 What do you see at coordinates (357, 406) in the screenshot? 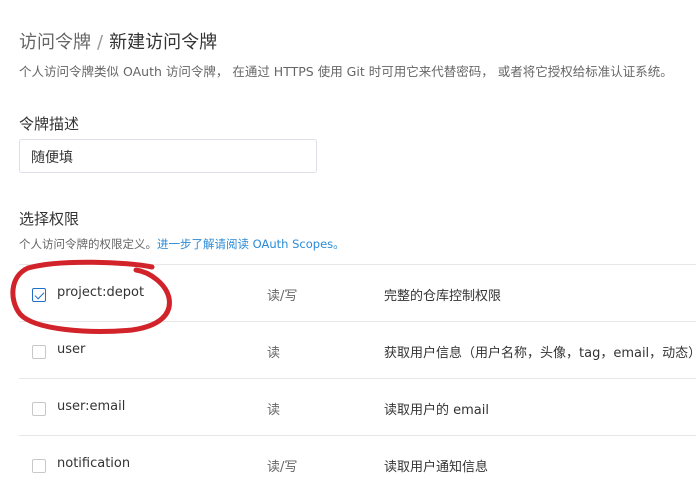
I see `scope-row-user-email: user:email 读 读取用户的 email` at bounding box center [357, 406].